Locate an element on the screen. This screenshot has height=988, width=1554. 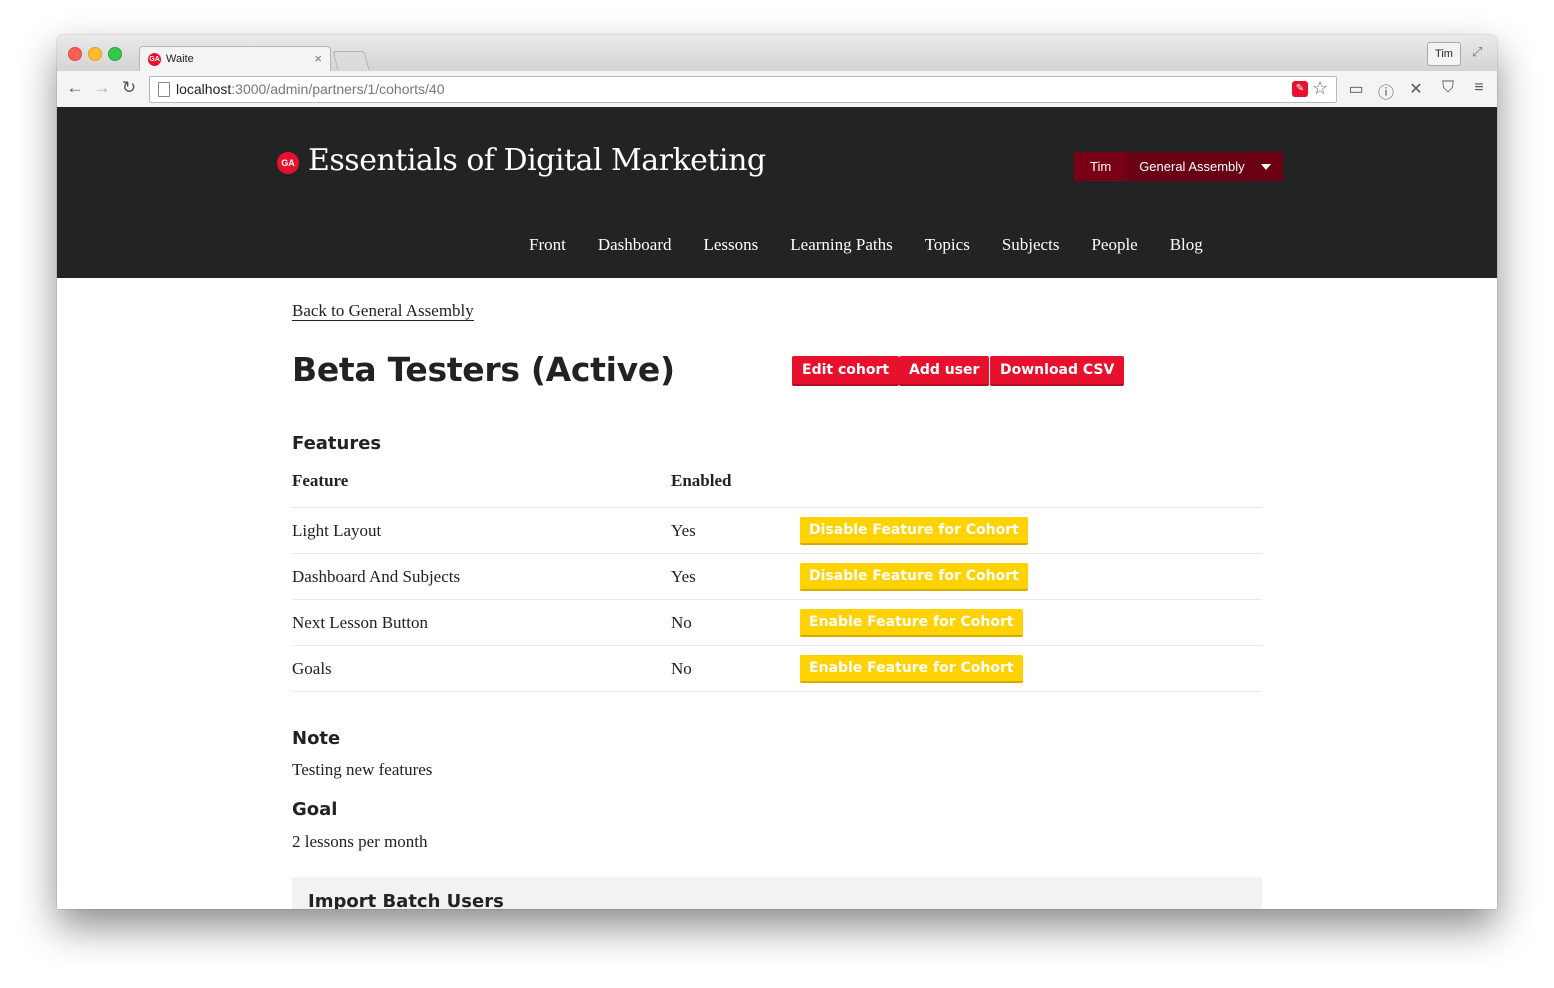
back-arrow-icon: ← is located at coordinates (75, 88).